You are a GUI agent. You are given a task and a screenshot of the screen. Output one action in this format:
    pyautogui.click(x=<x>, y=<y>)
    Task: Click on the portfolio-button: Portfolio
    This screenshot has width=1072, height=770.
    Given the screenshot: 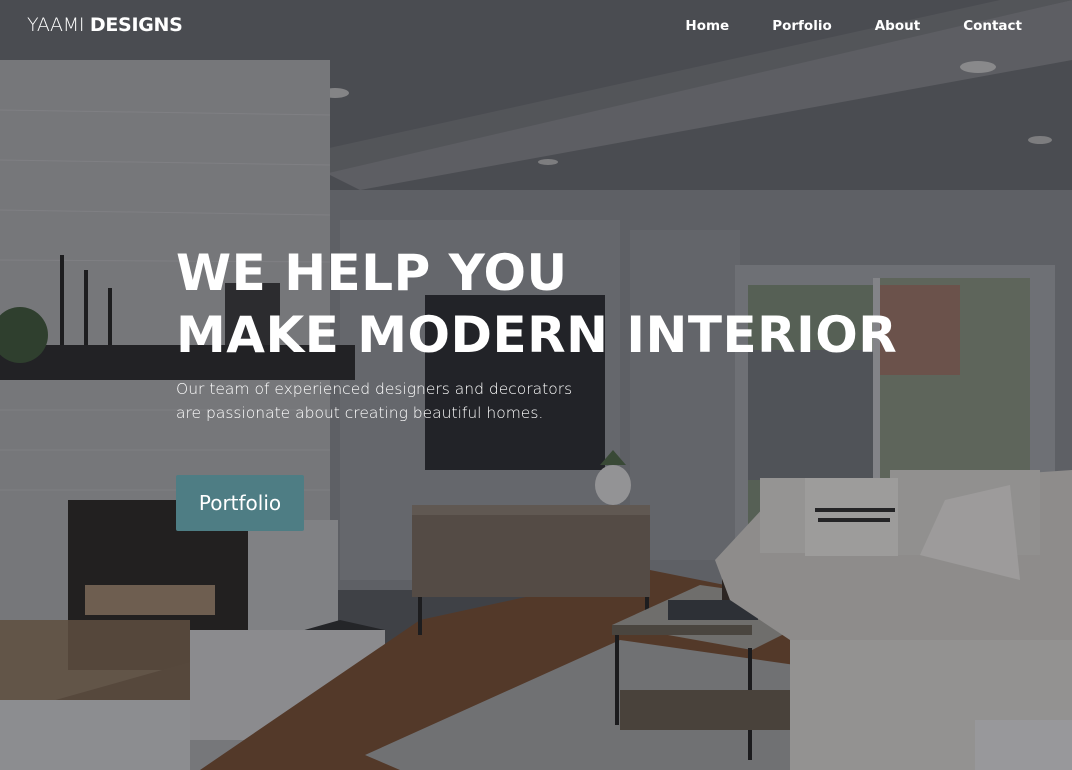 What is the action you would take?
    pyautogui.click(x=240, y=503)
    